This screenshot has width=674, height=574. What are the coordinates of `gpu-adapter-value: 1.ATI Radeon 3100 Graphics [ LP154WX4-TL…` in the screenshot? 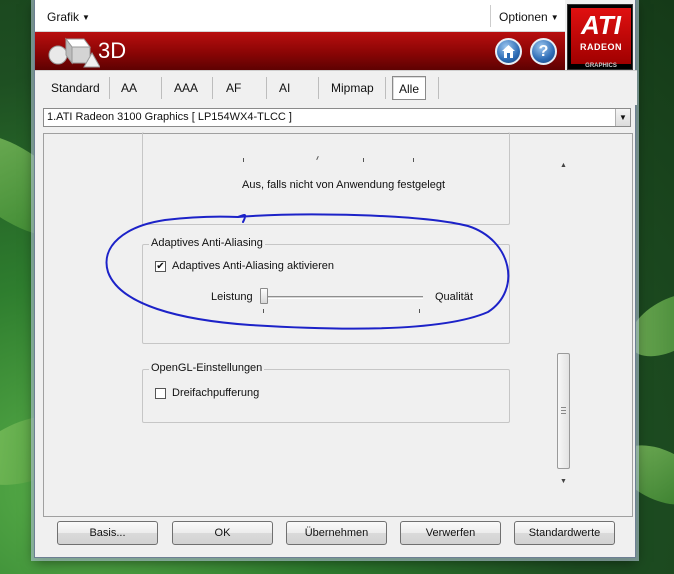 It's located at (169, 117).